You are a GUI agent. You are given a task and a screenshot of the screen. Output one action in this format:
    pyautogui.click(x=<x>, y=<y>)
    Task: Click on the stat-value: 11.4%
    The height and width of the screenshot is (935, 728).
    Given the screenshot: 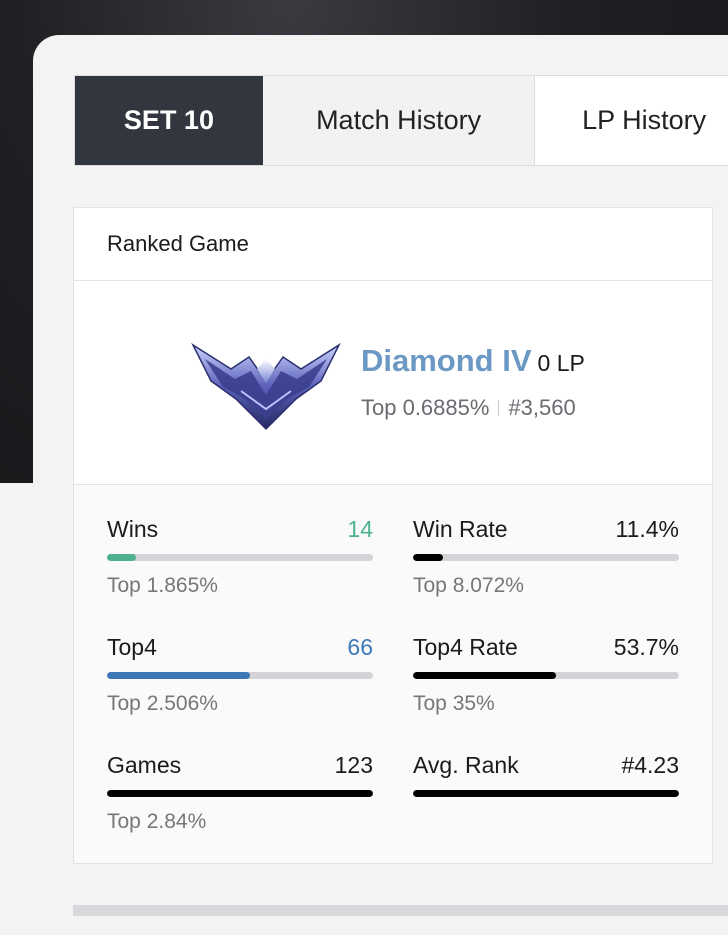 What is the action you would take?
    pyautogui.click(x=647, y=528)
    